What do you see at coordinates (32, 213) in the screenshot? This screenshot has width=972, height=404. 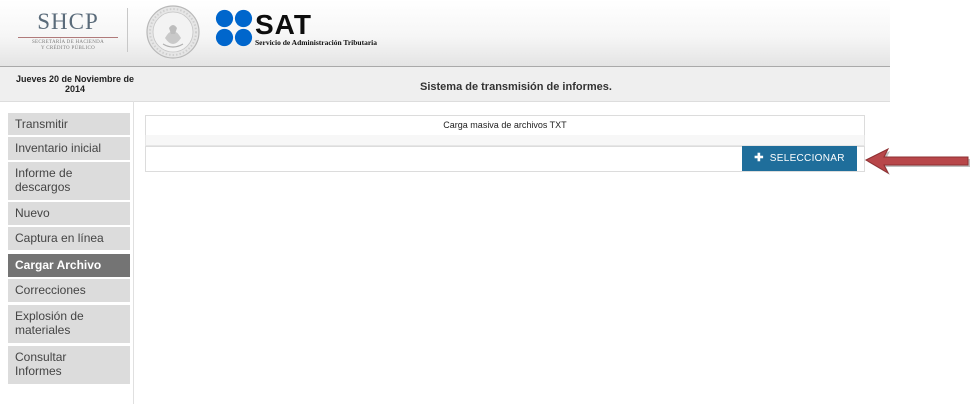 I see `sidebar-item-label: Nuevo` at bounding box center [32, 213].